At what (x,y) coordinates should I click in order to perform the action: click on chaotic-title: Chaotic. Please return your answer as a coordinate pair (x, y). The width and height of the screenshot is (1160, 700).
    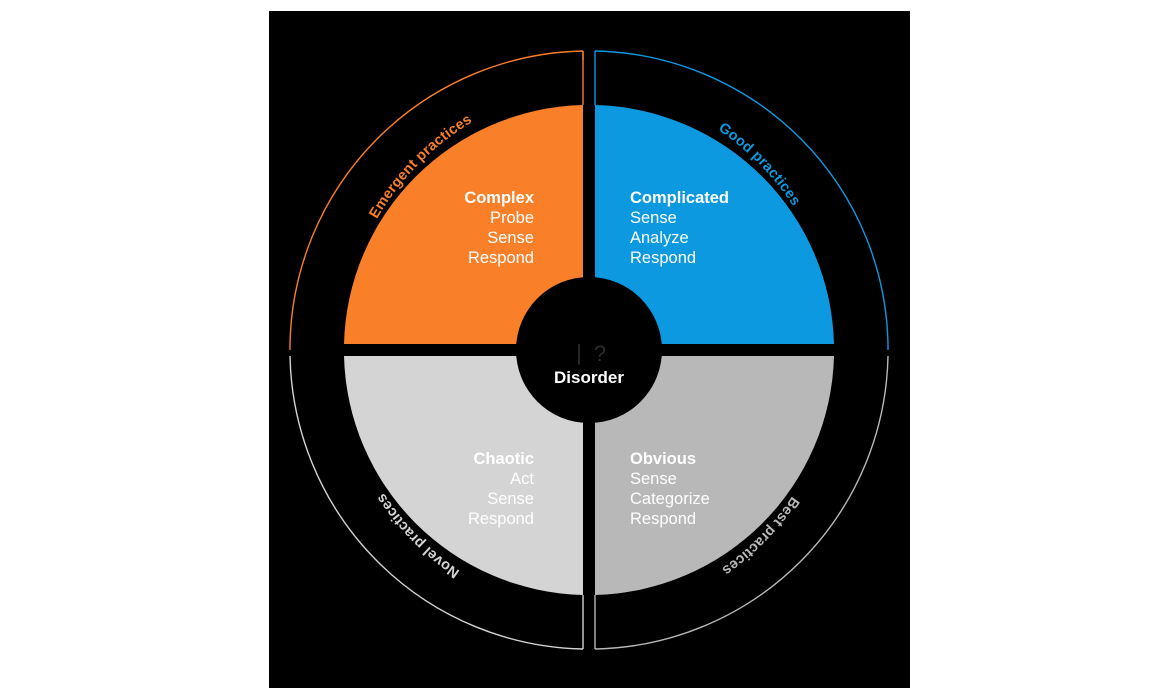
    Looking at the image, I should click on (503, 459).